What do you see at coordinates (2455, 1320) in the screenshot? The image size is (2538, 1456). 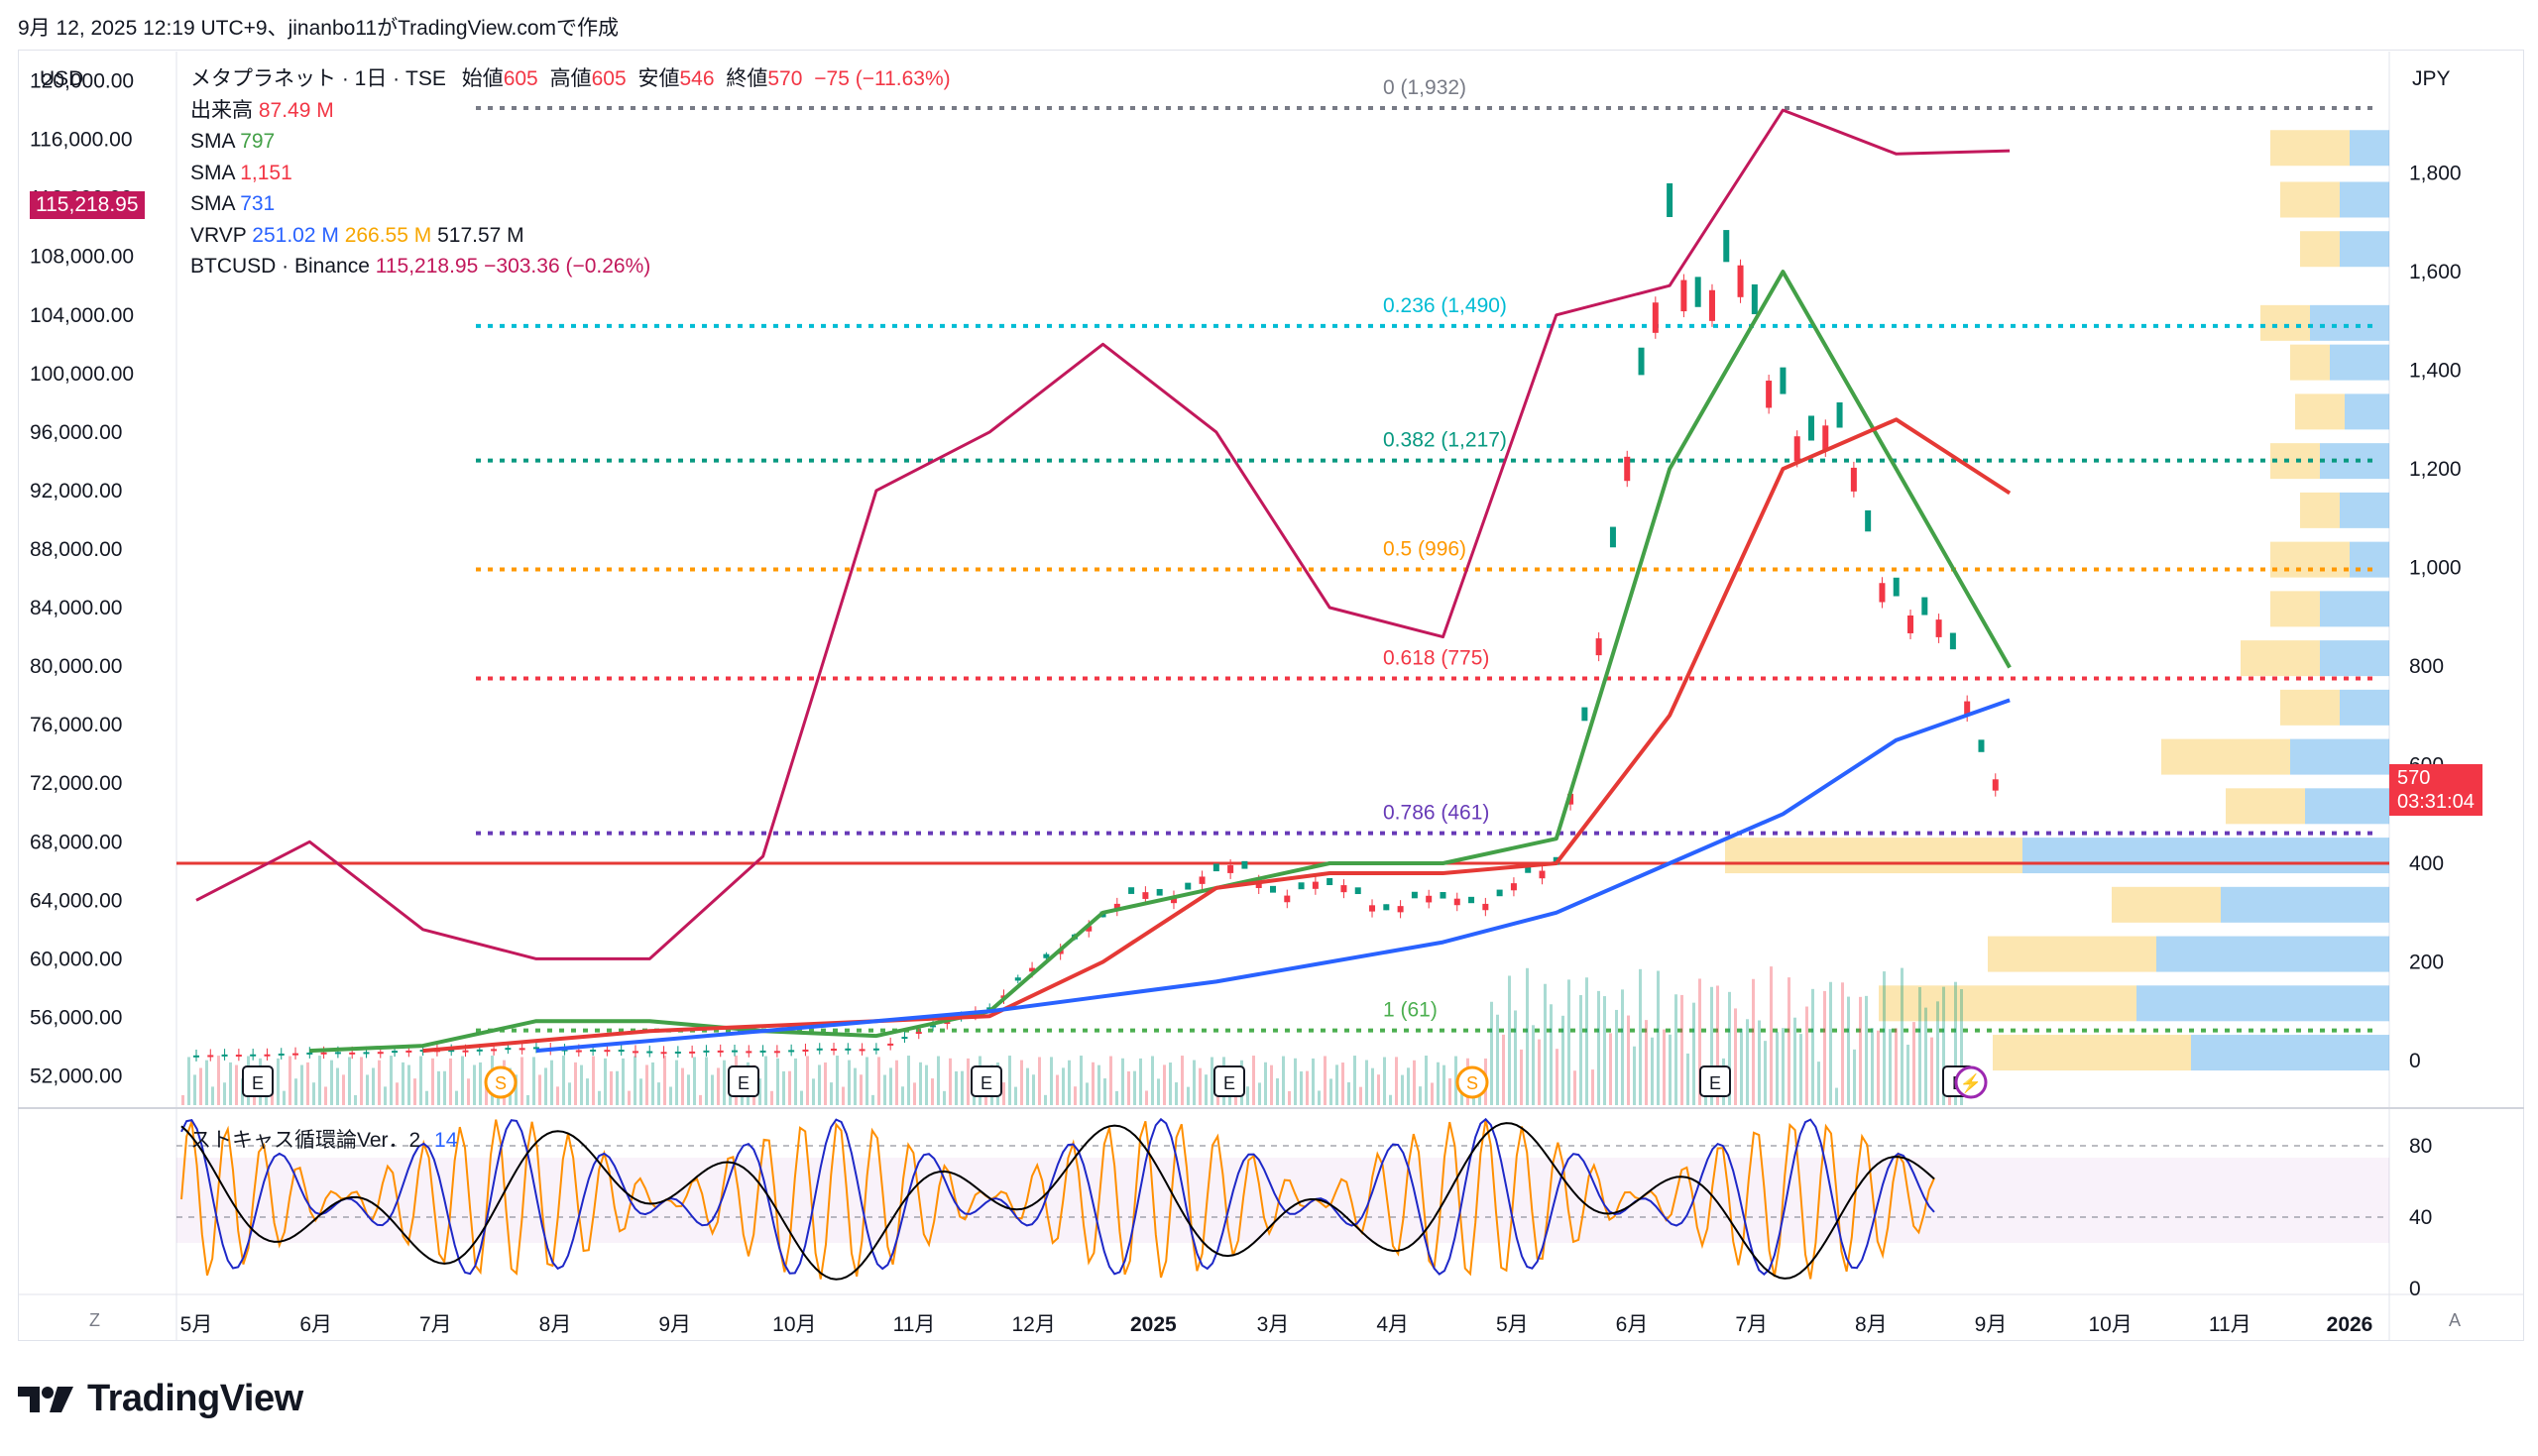 I see `auto-scale-button: A` at bounding box center [2455, 1320].